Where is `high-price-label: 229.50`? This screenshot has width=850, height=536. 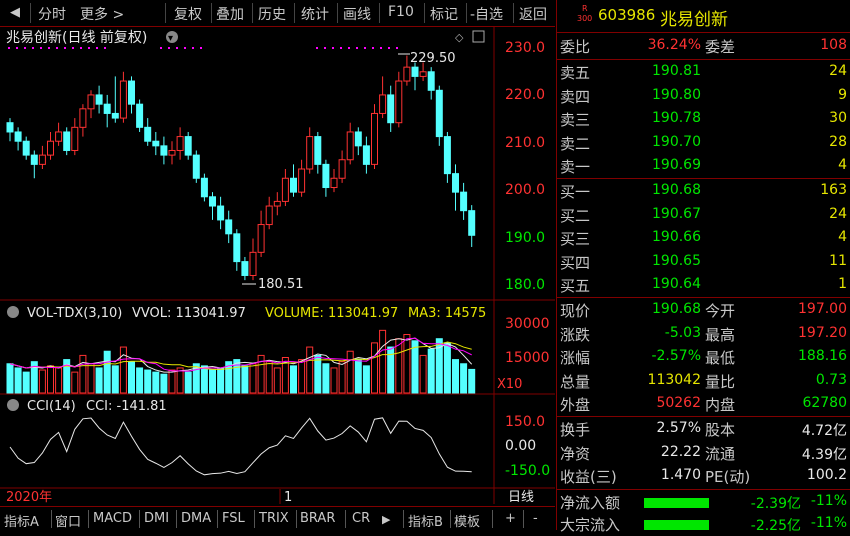
high-price-label: 229.50 is located at coordinates (433, 58).